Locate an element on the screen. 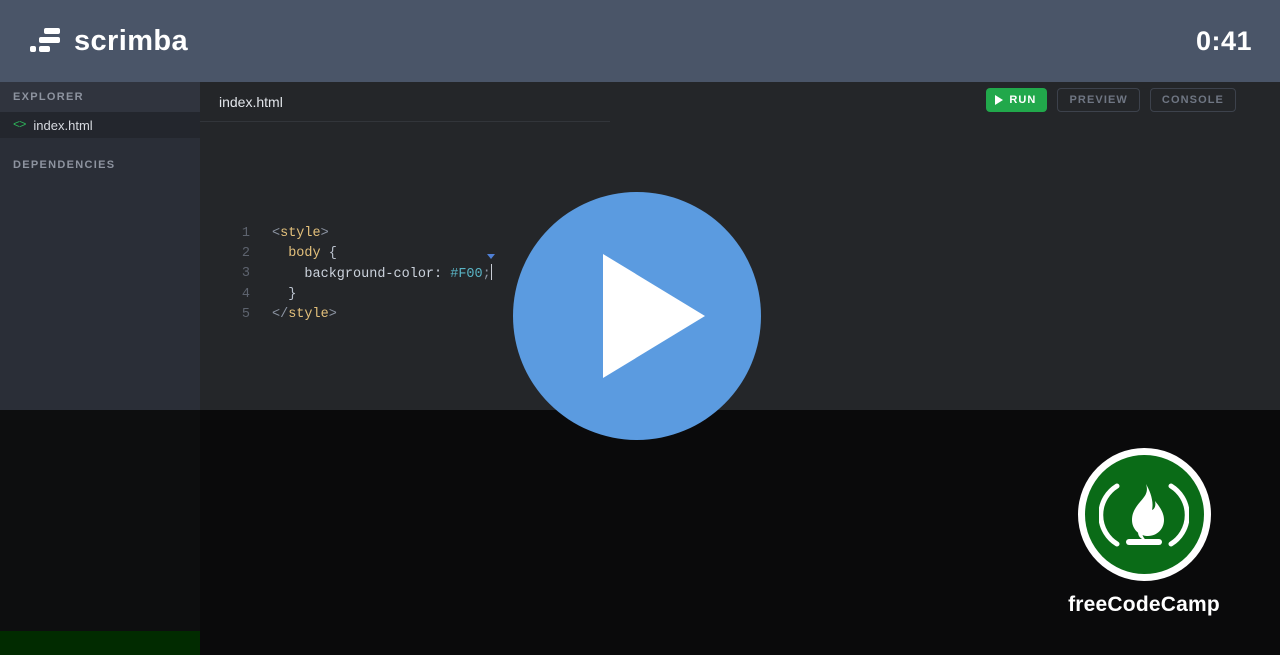  preview-button-label: PREVIEW is located at coordinates (1098, 100).